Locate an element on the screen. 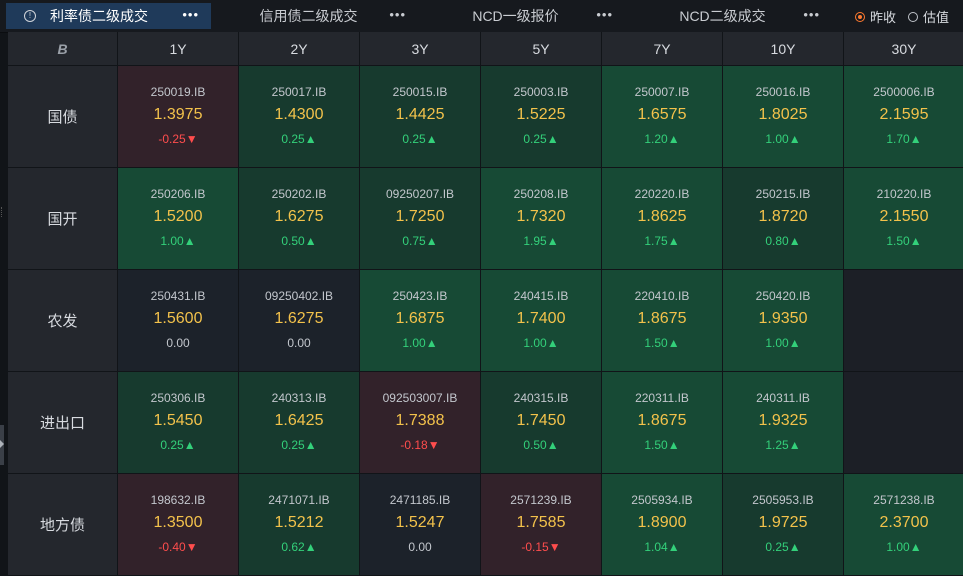 The width and height of the screenshot is (963, 576). quote-cell-exim-5y: 240315.IB 1.7450 0.50▲ is located at coordinates (541, 423).